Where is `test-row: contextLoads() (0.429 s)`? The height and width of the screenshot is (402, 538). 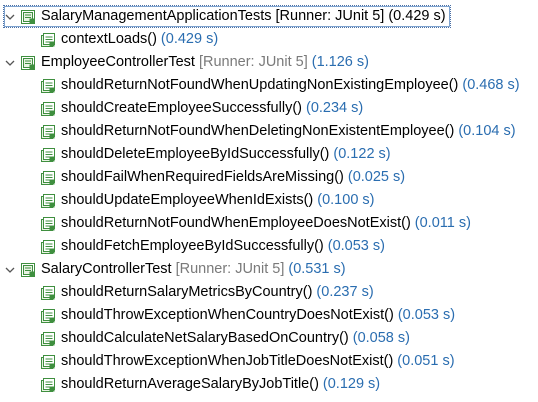
test-row: contextLoads() (0.429 s) is located at coordinates (269, 39).